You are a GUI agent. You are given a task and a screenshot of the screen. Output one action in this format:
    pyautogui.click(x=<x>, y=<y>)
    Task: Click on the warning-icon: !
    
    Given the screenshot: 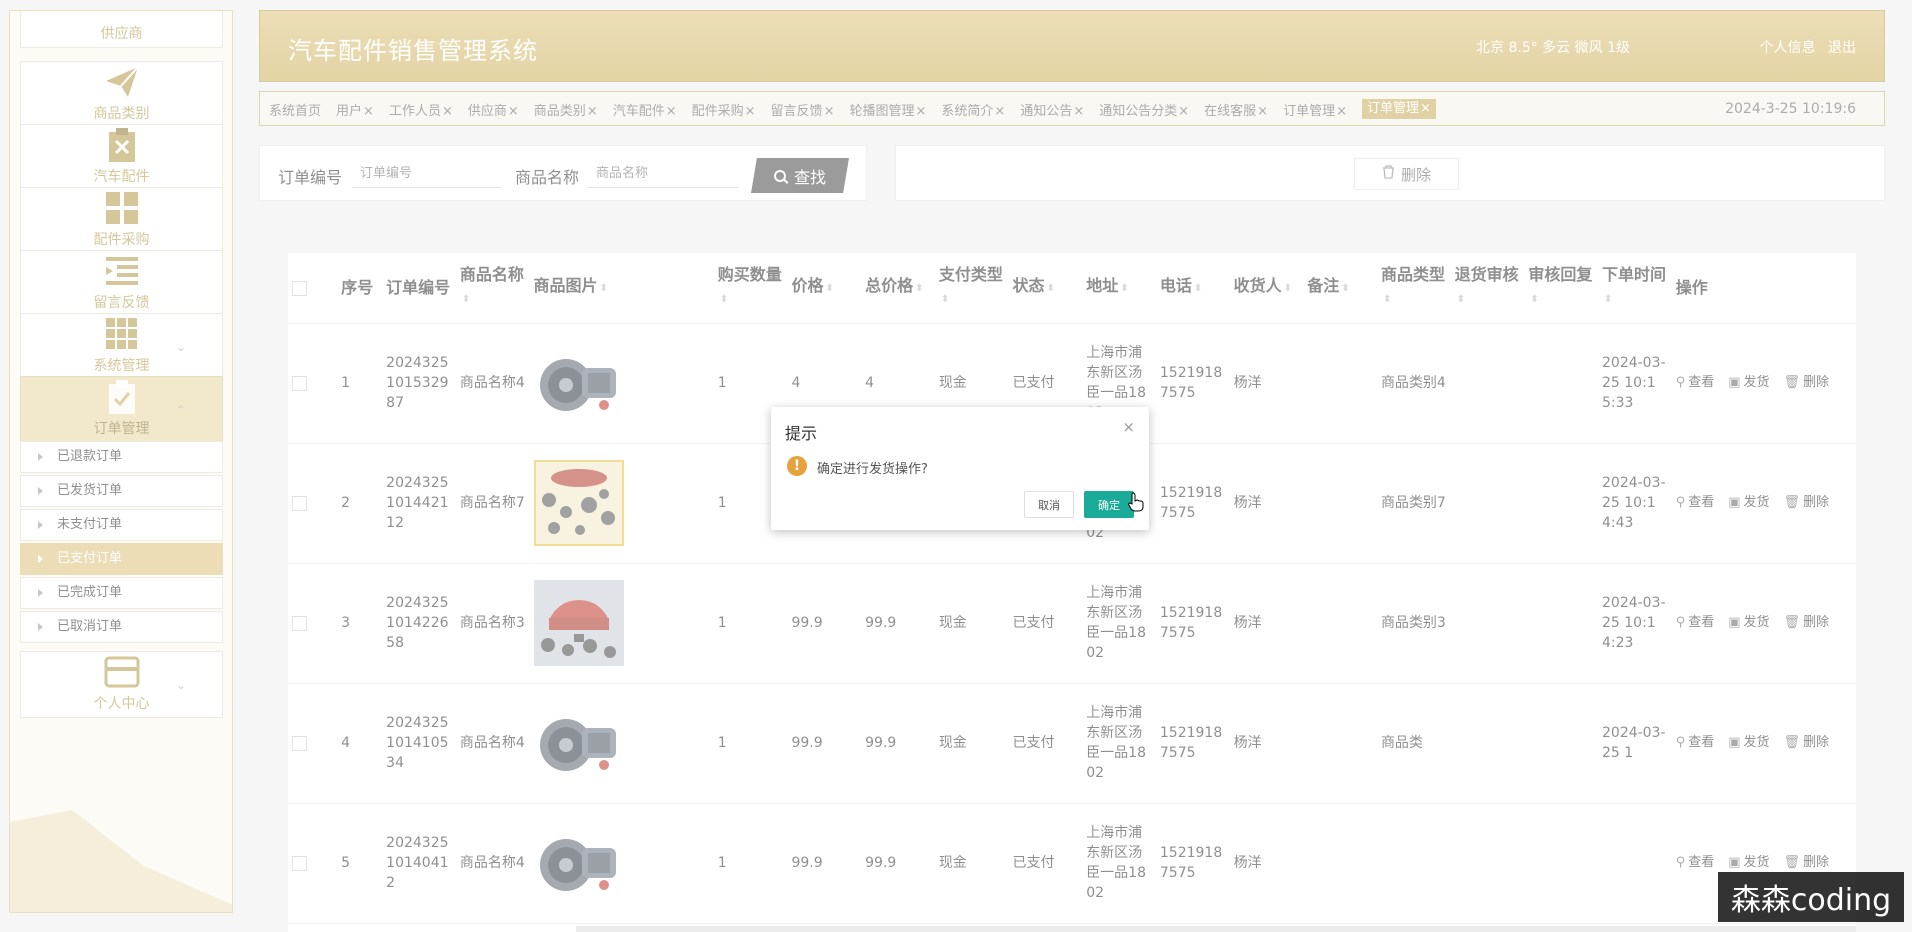 What is the action you would take?
    pyautogui.click(x=797, y=466)
    